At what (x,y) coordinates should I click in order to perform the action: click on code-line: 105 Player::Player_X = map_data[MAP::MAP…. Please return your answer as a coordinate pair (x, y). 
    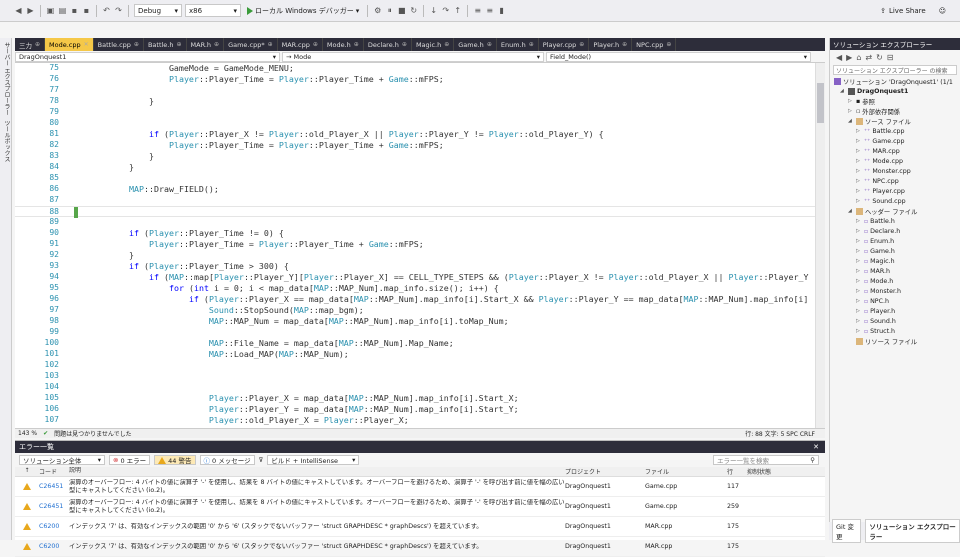
    Looking at the image, I should click on (415, 398).